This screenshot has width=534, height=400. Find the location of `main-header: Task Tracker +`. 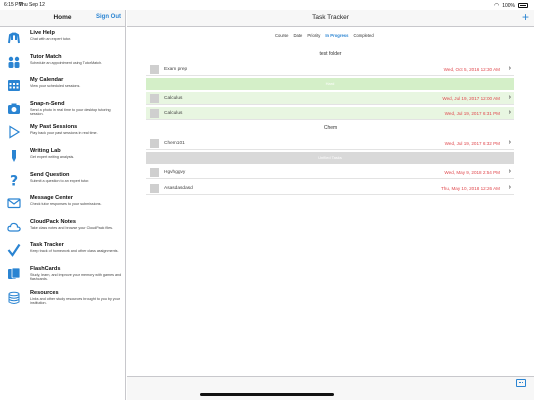

main-header: Task Tracker + is located at coordinates (330, 18).